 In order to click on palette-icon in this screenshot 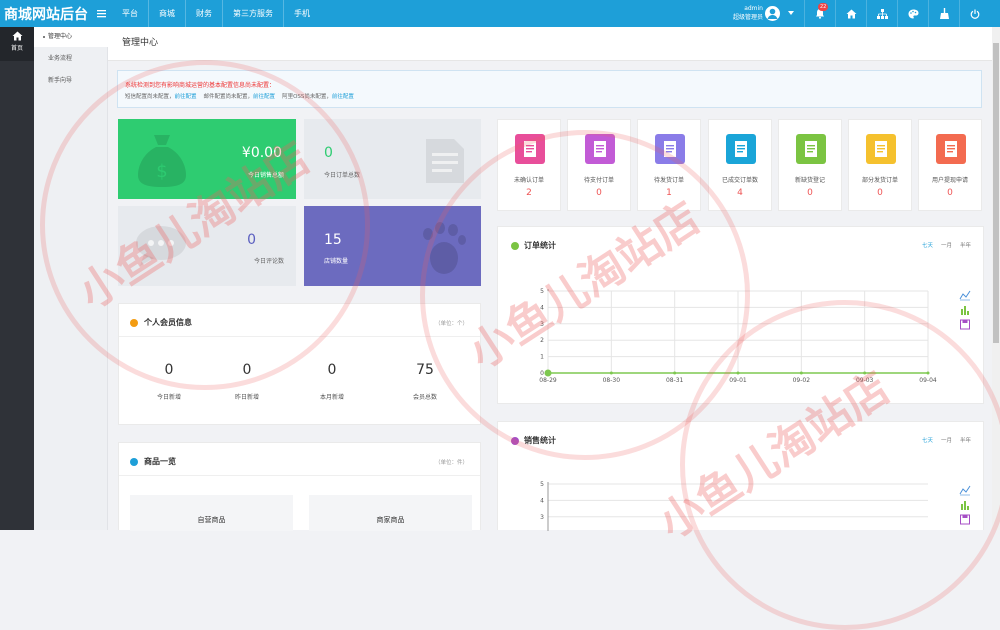, I will do `click(912, 13)`.